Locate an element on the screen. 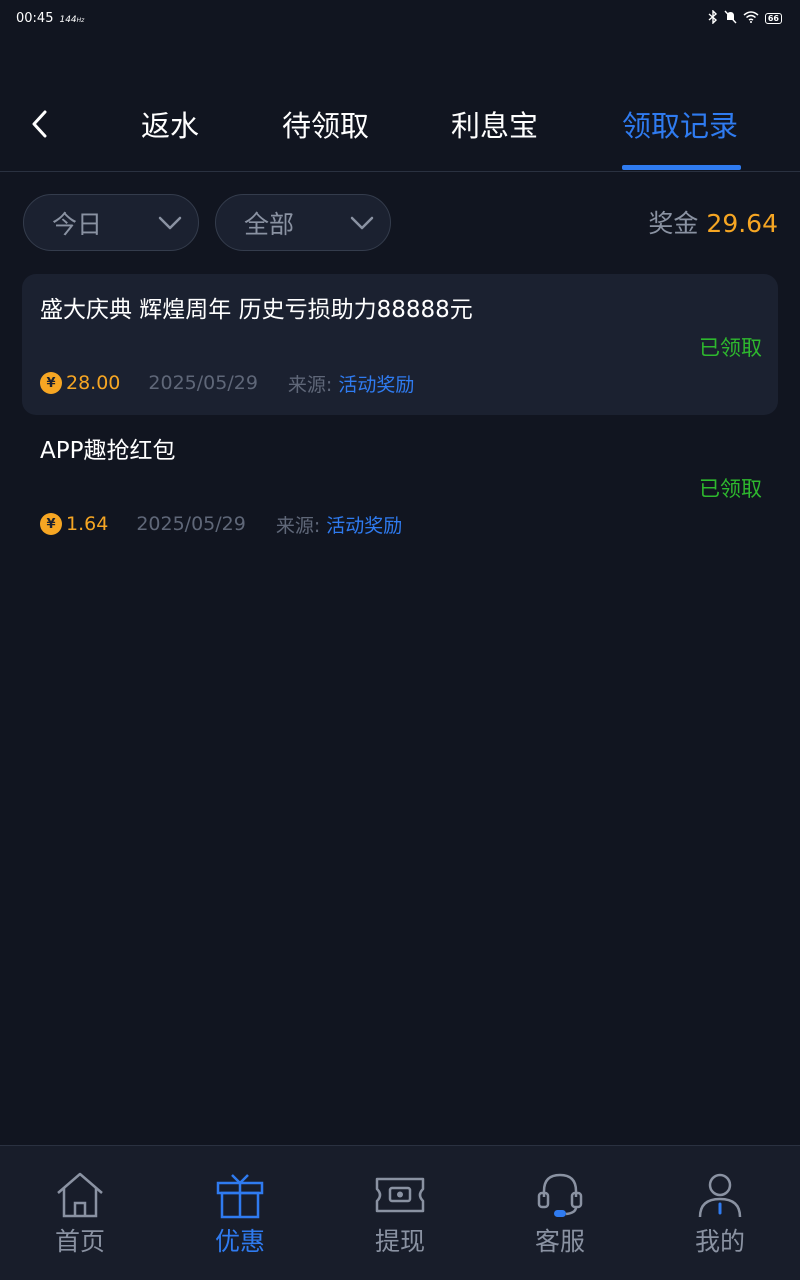 The height and width of the screenshot is (1280, 800). chevron-left-icon is located at coordinates (39, 124).